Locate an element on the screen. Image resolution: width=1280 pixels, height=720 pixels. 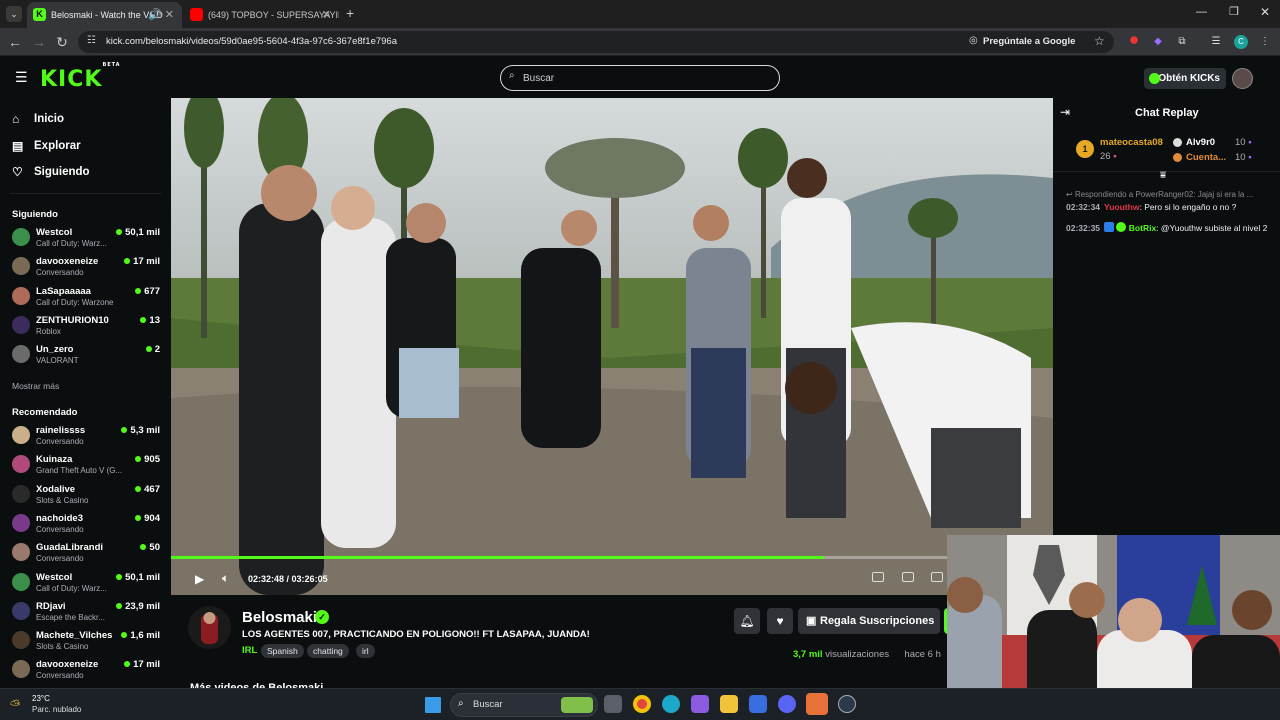
copilot-icon is located at coordinates (700, 704).